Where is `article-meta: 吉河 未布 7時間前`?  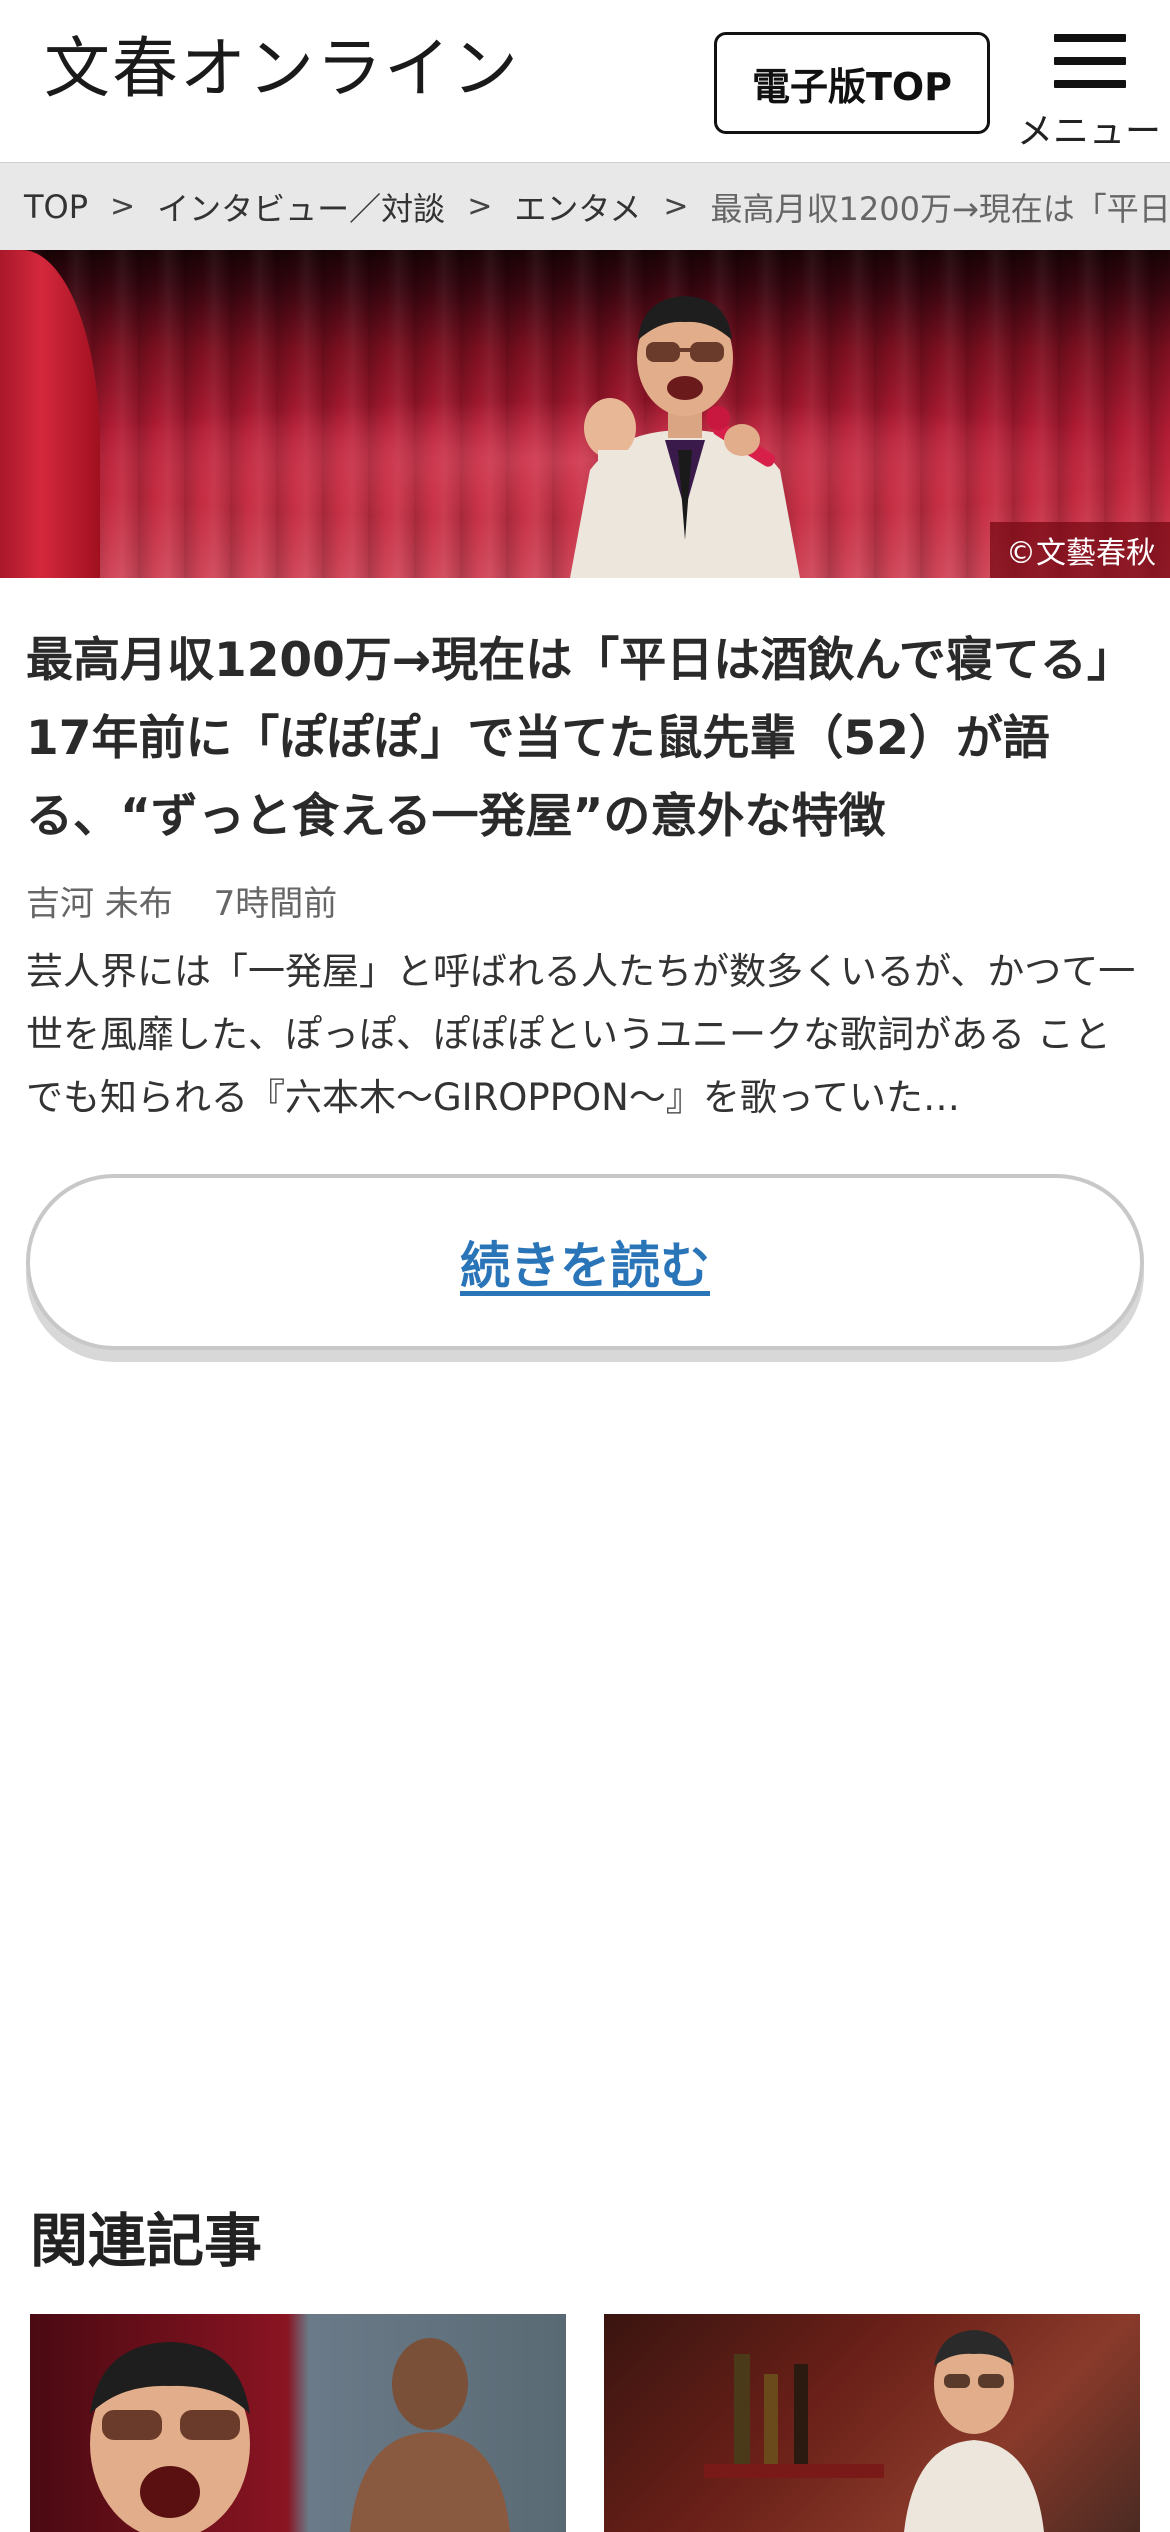 article-meta: 吉河 未布 7時間前 is located at coordinates (181, 900).